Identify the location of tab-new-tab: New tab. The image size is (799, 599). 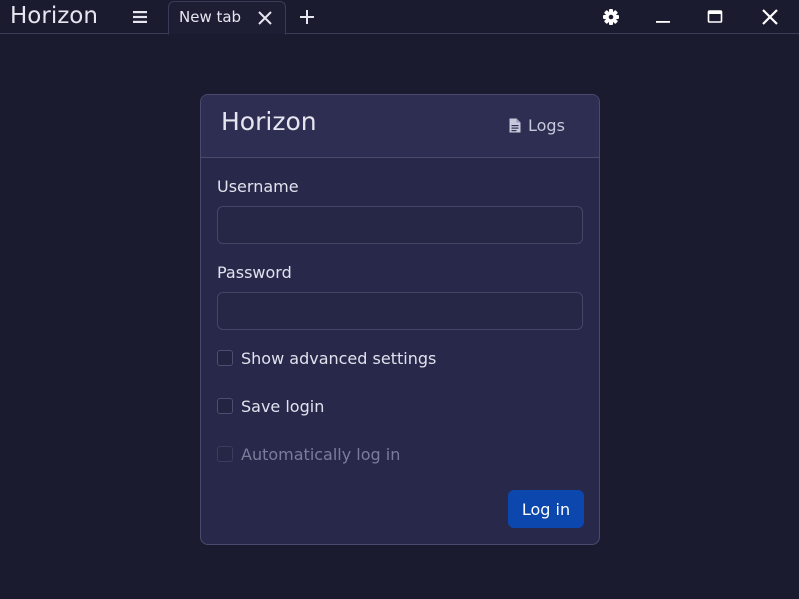
(227, 18).